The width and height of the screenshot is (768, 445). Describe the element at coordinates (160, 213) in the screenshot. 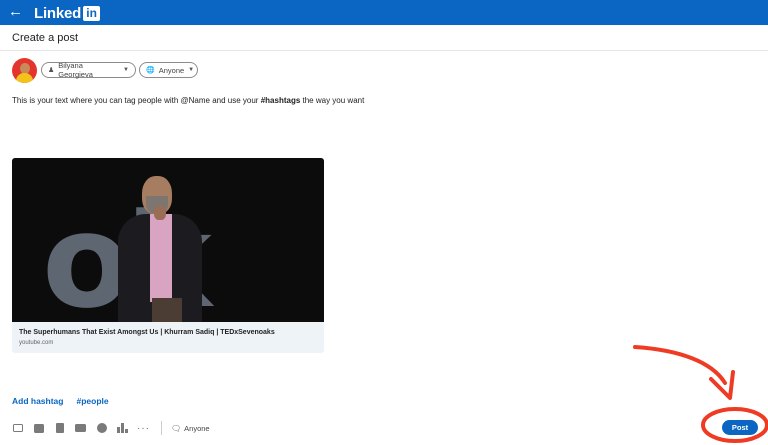

I see `speaker-hand` at that location.